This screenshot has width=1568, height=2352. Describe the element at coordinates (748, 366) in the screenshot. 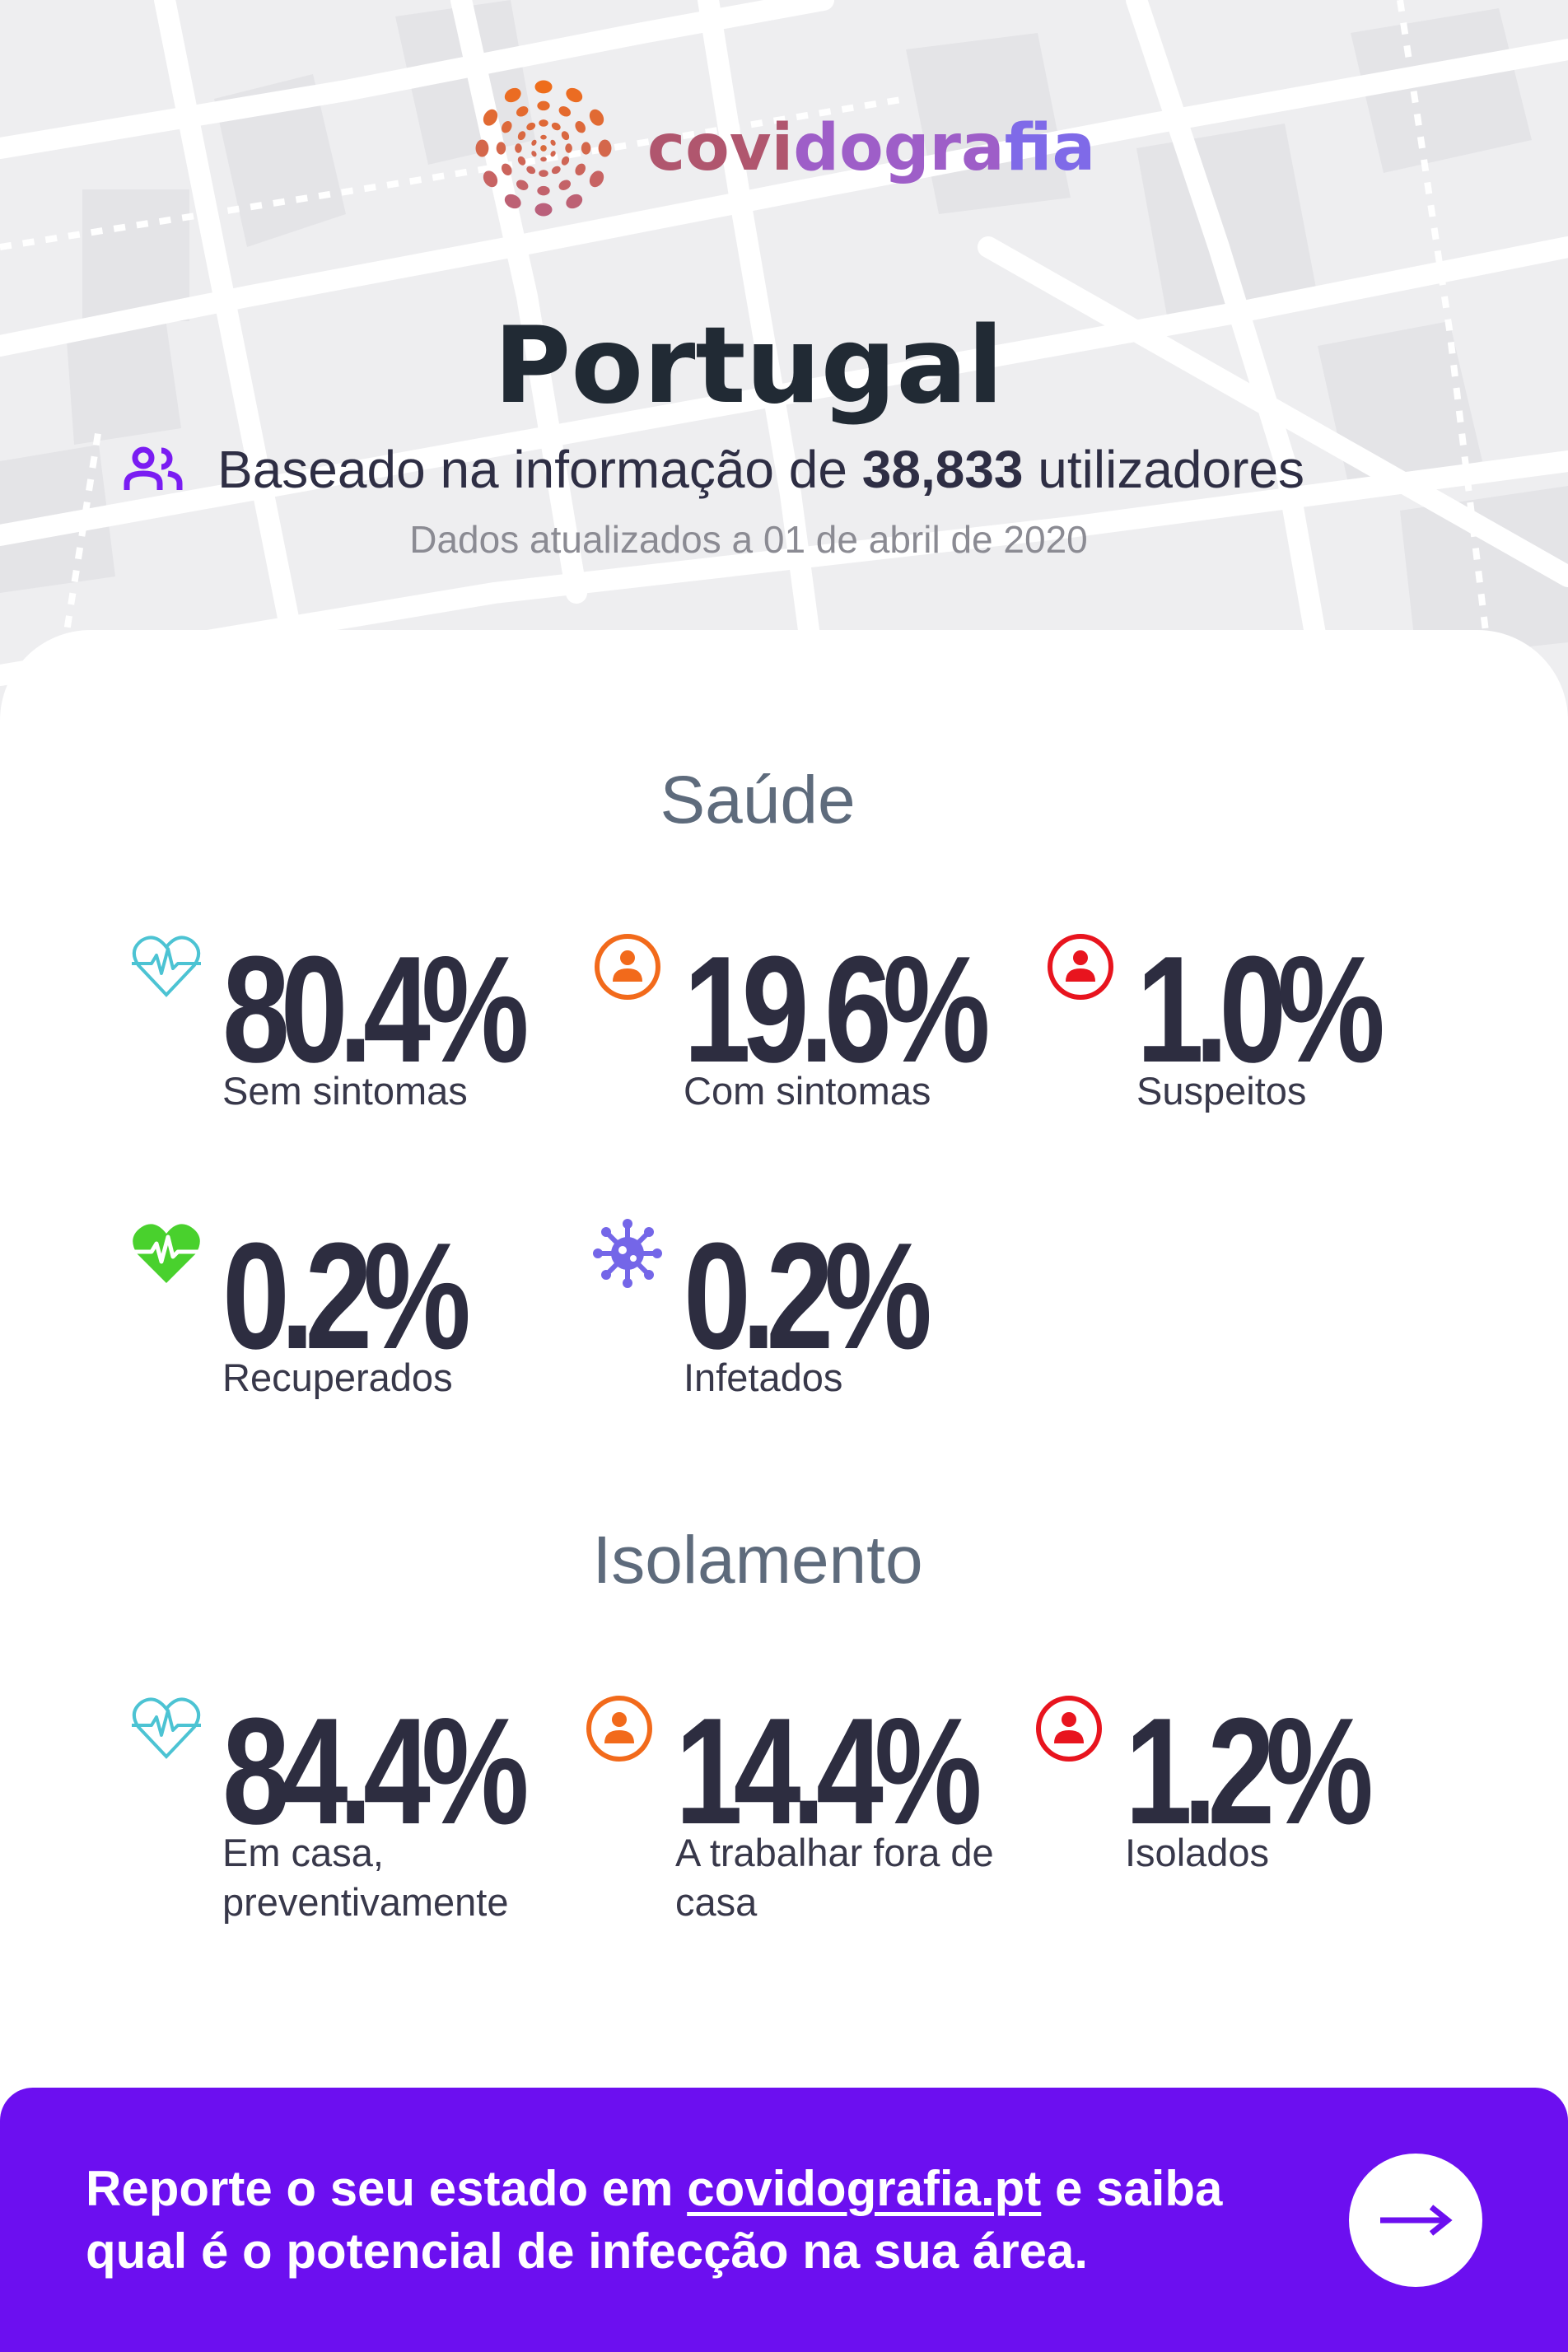

I see `country-title: Portugal` at that location.